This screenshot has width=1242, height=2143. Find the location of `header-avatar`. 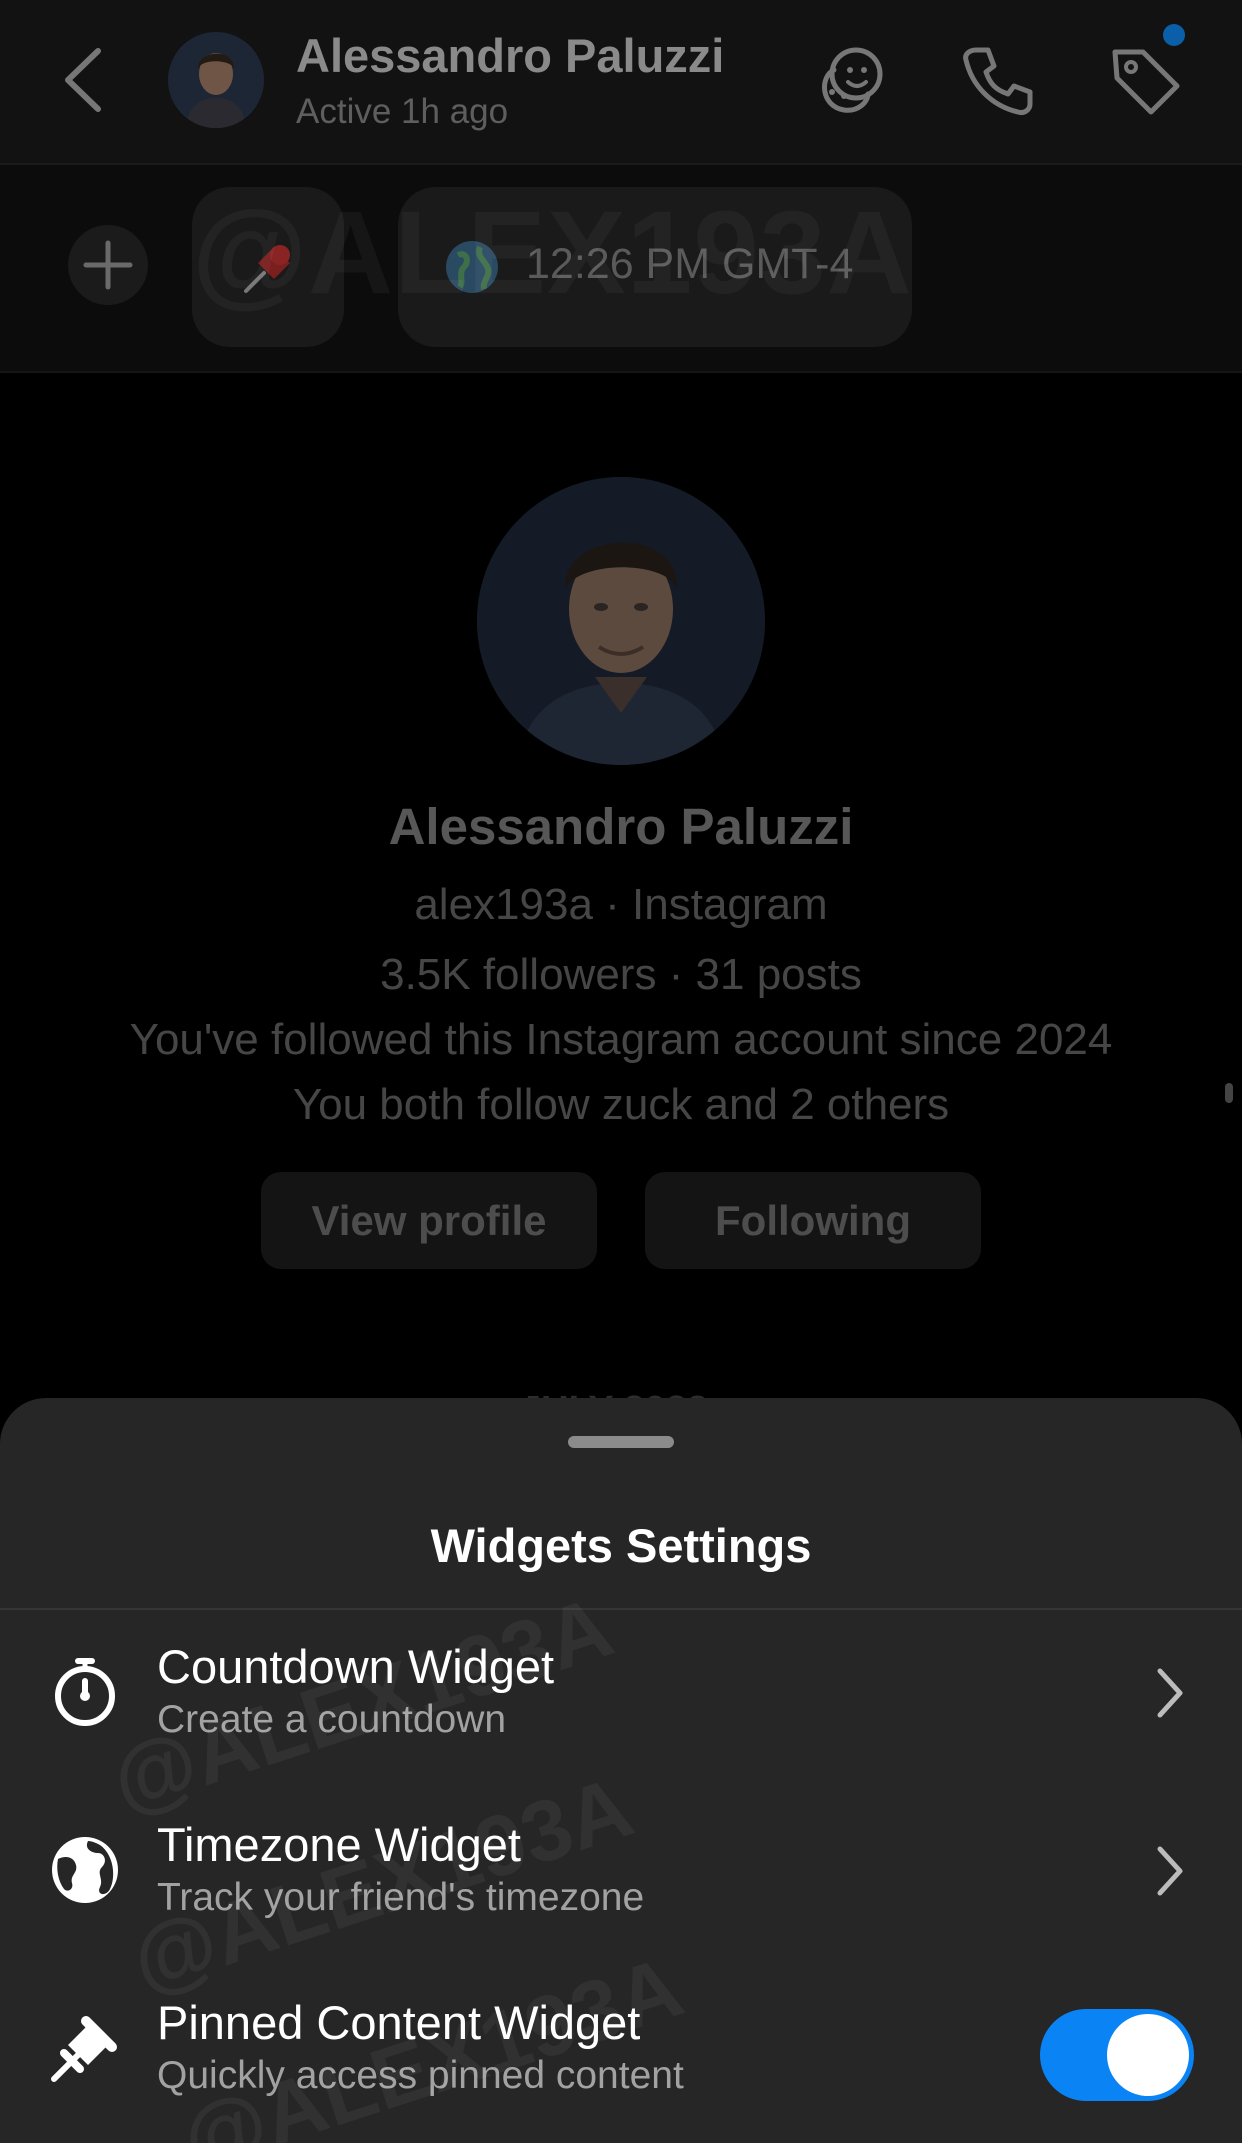

header-avatar is located at coordinates (216, 80).